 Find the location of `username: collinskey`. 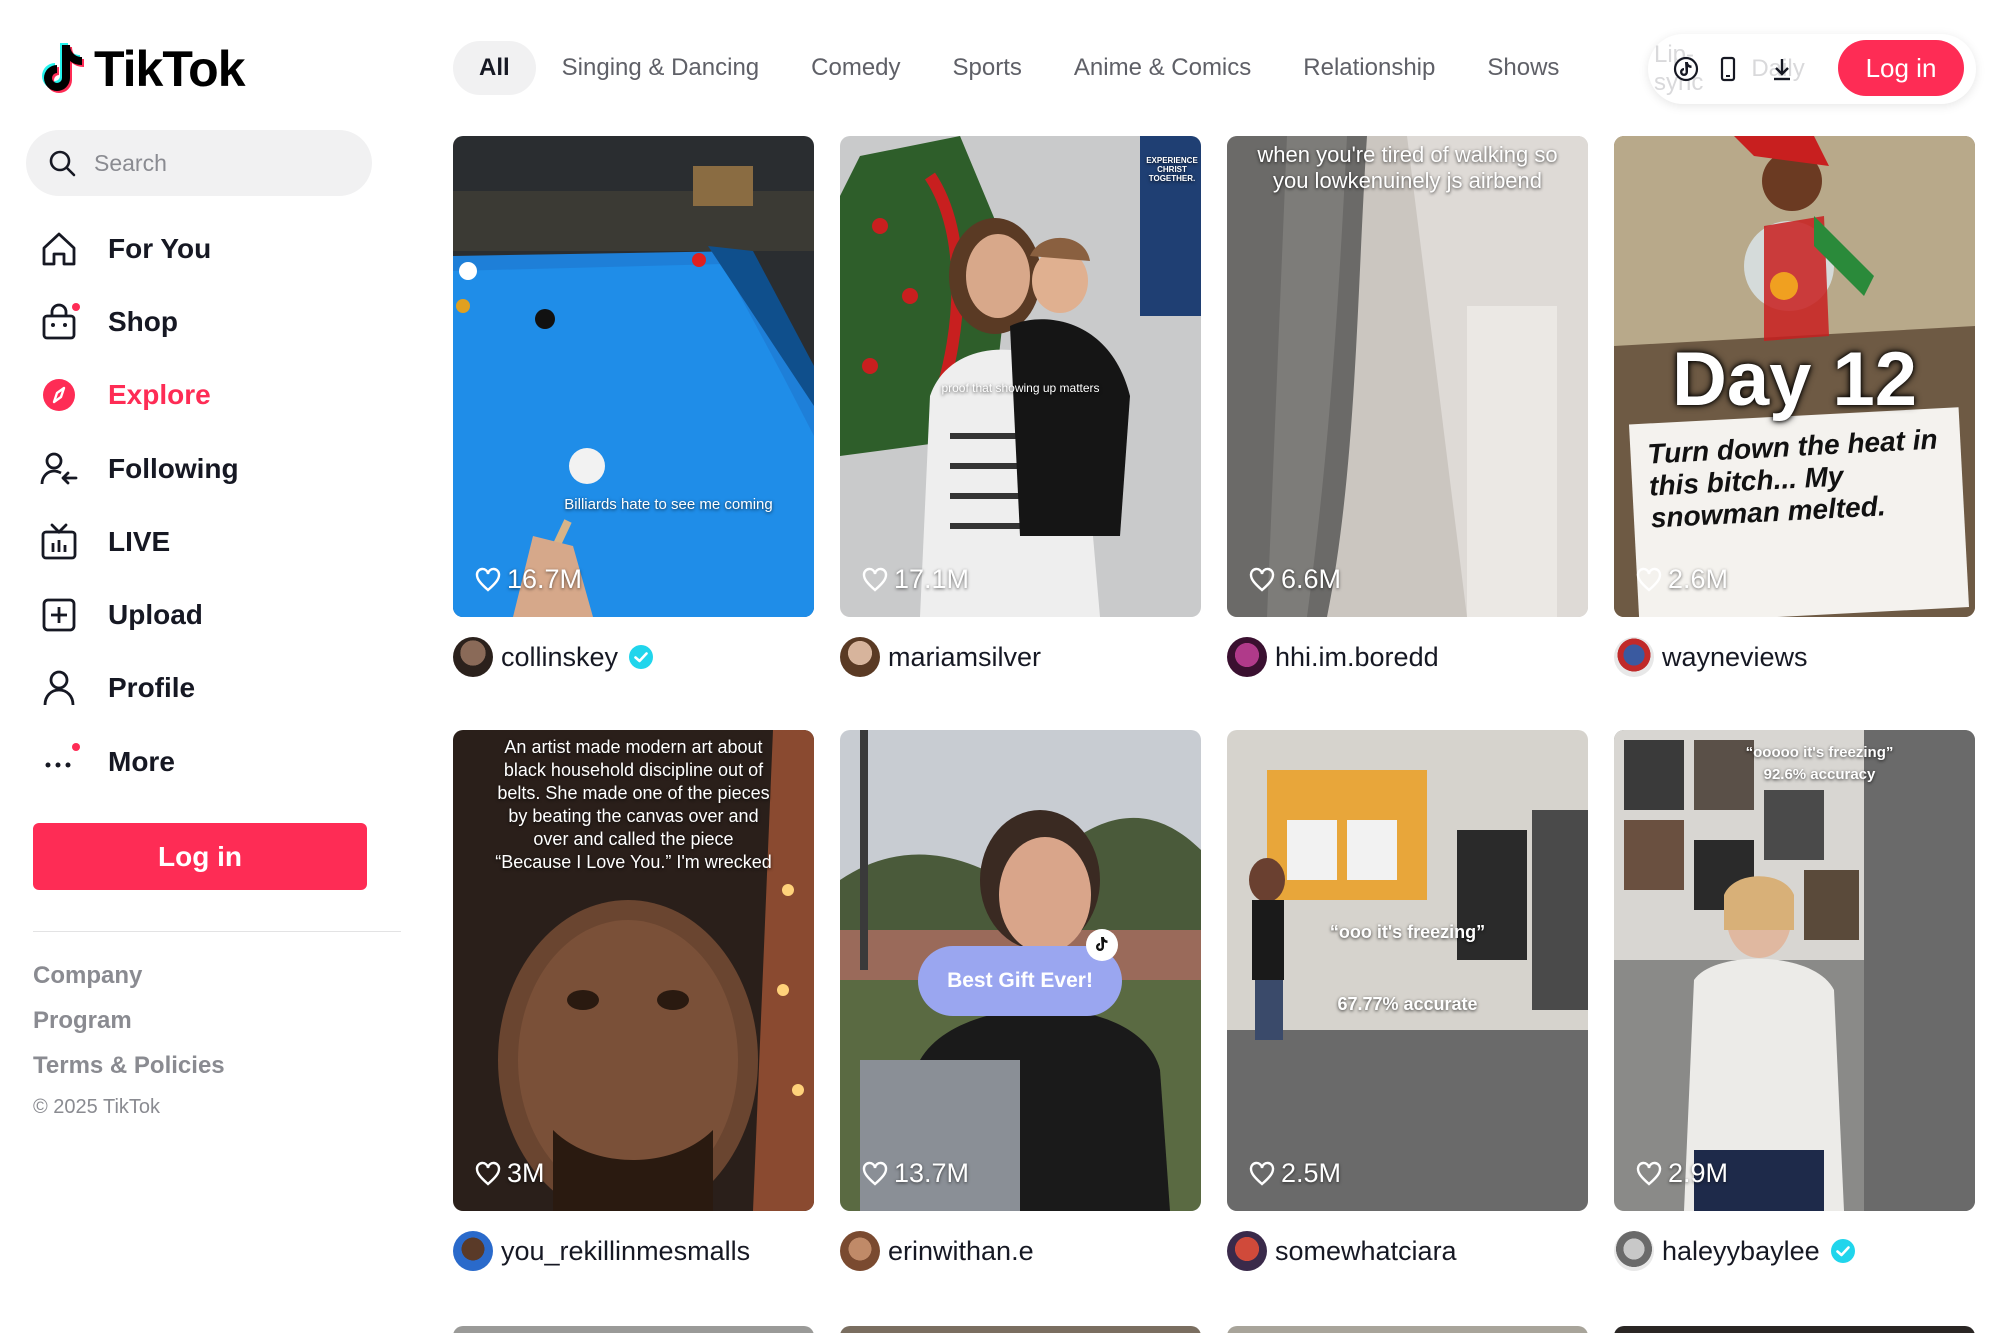

username: collinskey is located at coordinates (559, 657).